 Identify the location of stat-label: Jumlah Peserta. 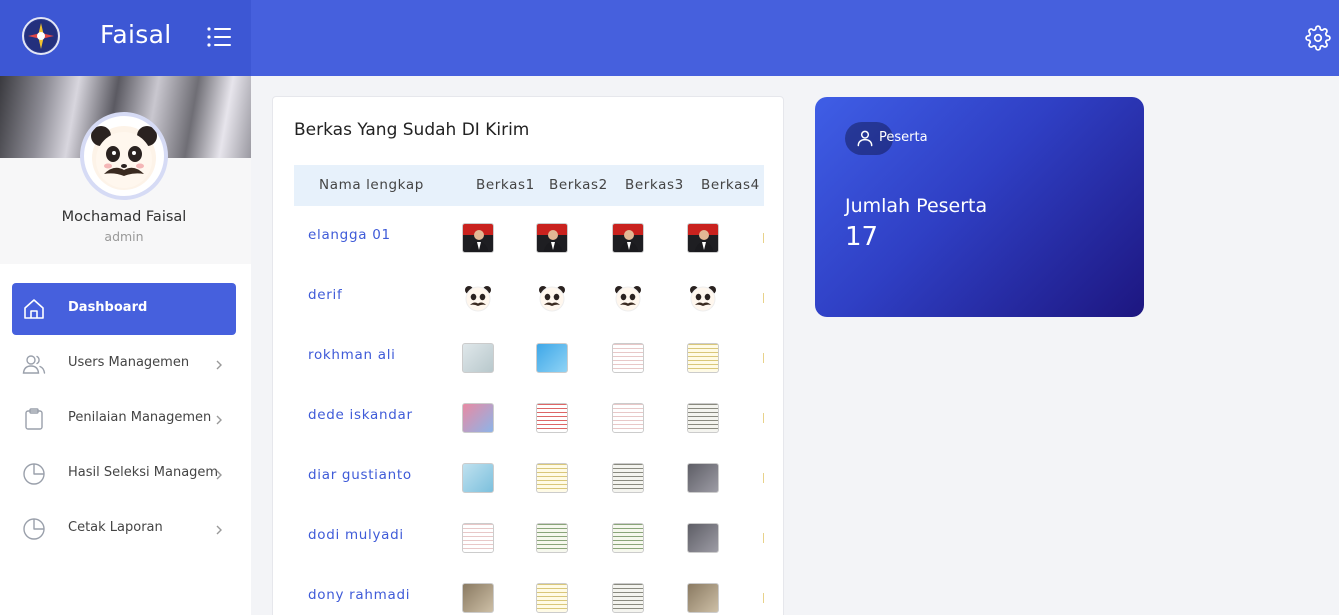
(916, 206).